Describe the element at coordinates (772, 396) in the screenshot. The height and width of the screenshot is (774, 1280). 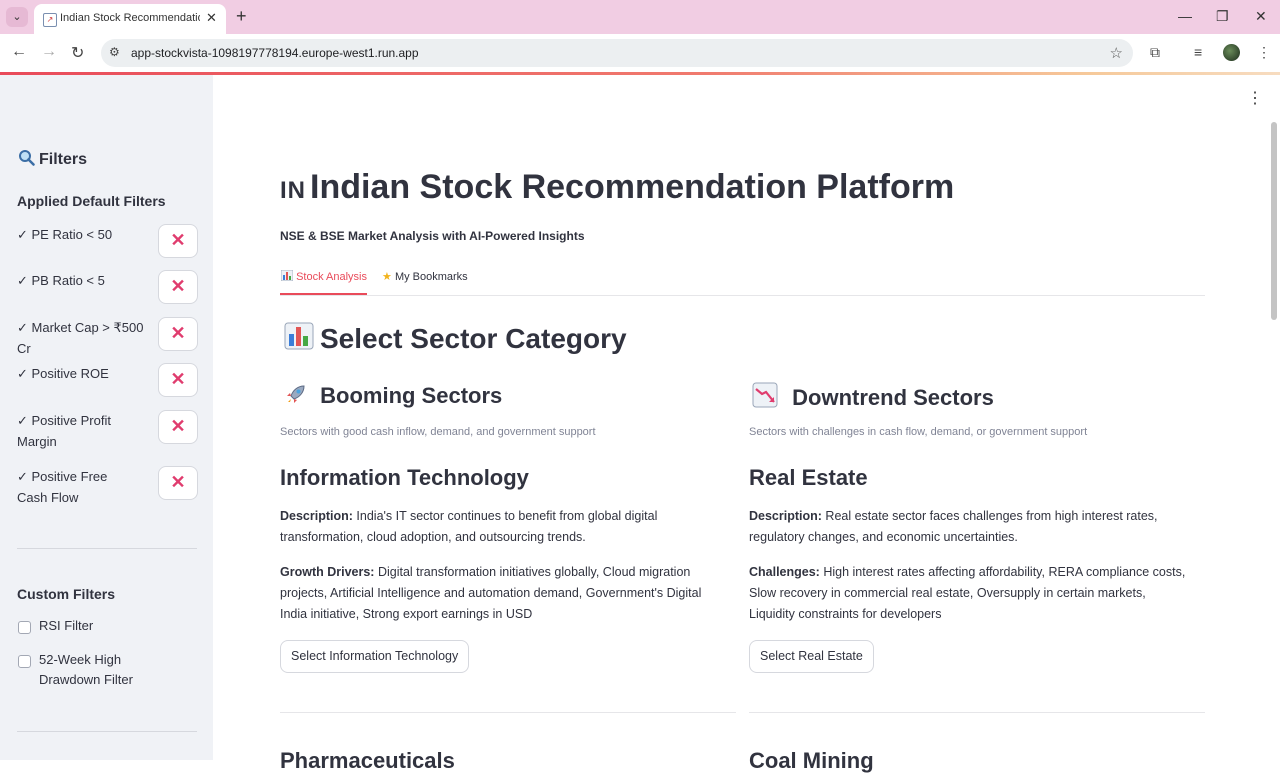
I see `chart-decreasing-icon` at that location.